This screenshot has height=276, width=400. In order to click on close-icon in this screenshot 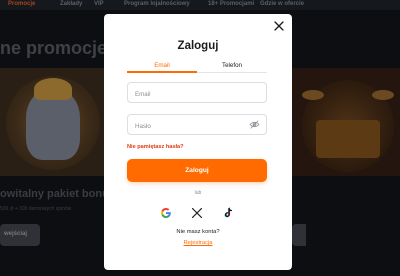, I will do `click(279, 26)`.